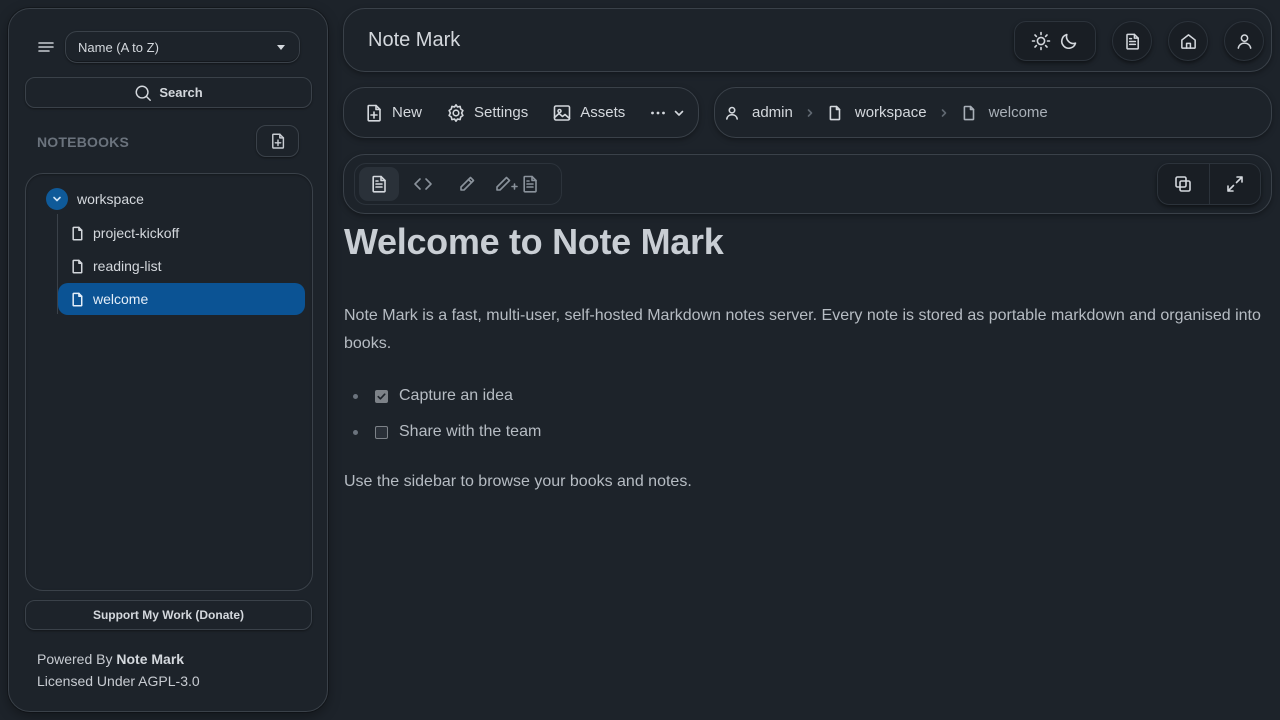 The height and width of the screenshot is (720, 1280). I want to click on settings-button-label: Settings, so click(501, 112).